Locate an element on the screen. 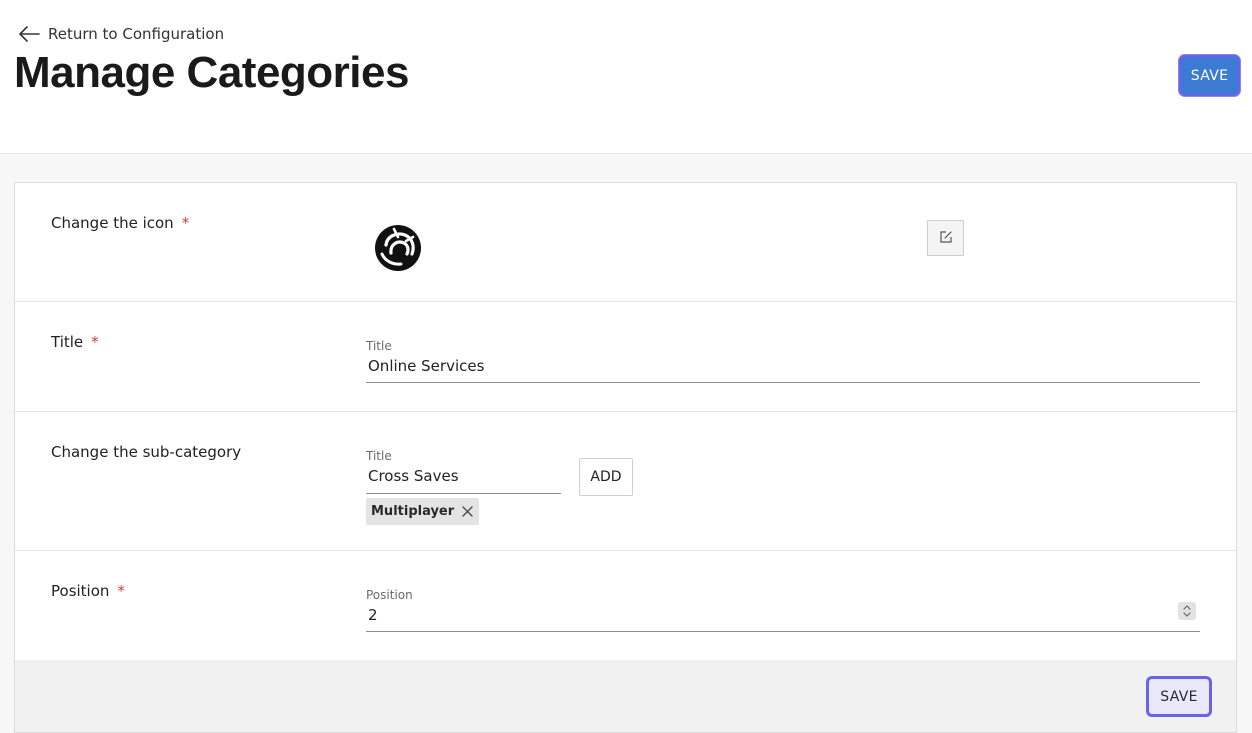  position-input is located at coordinates (783, 615).